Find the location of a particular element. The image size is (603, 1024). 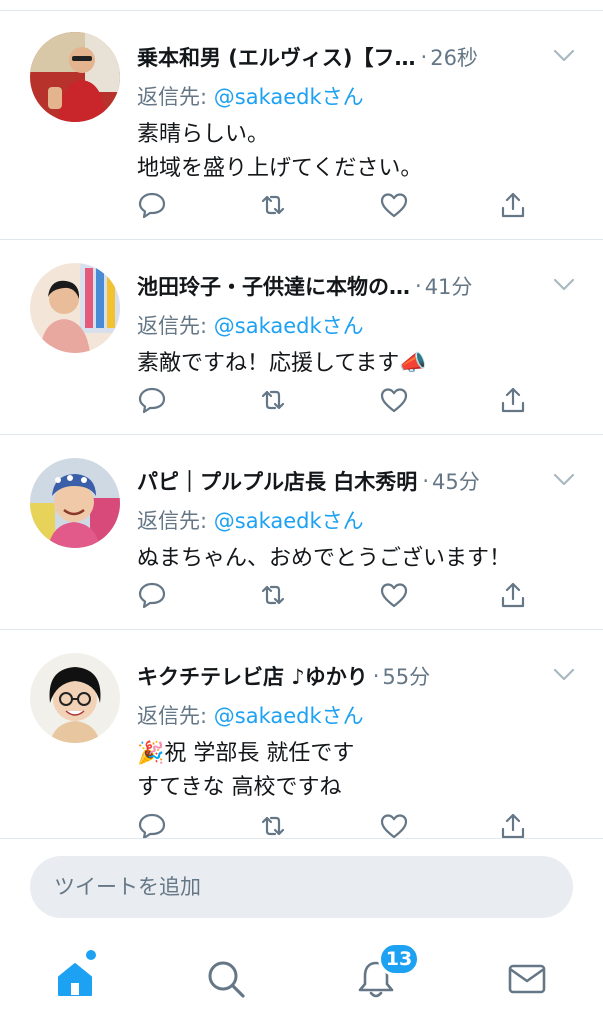

messages-icon is located at coordinates (527, 979).